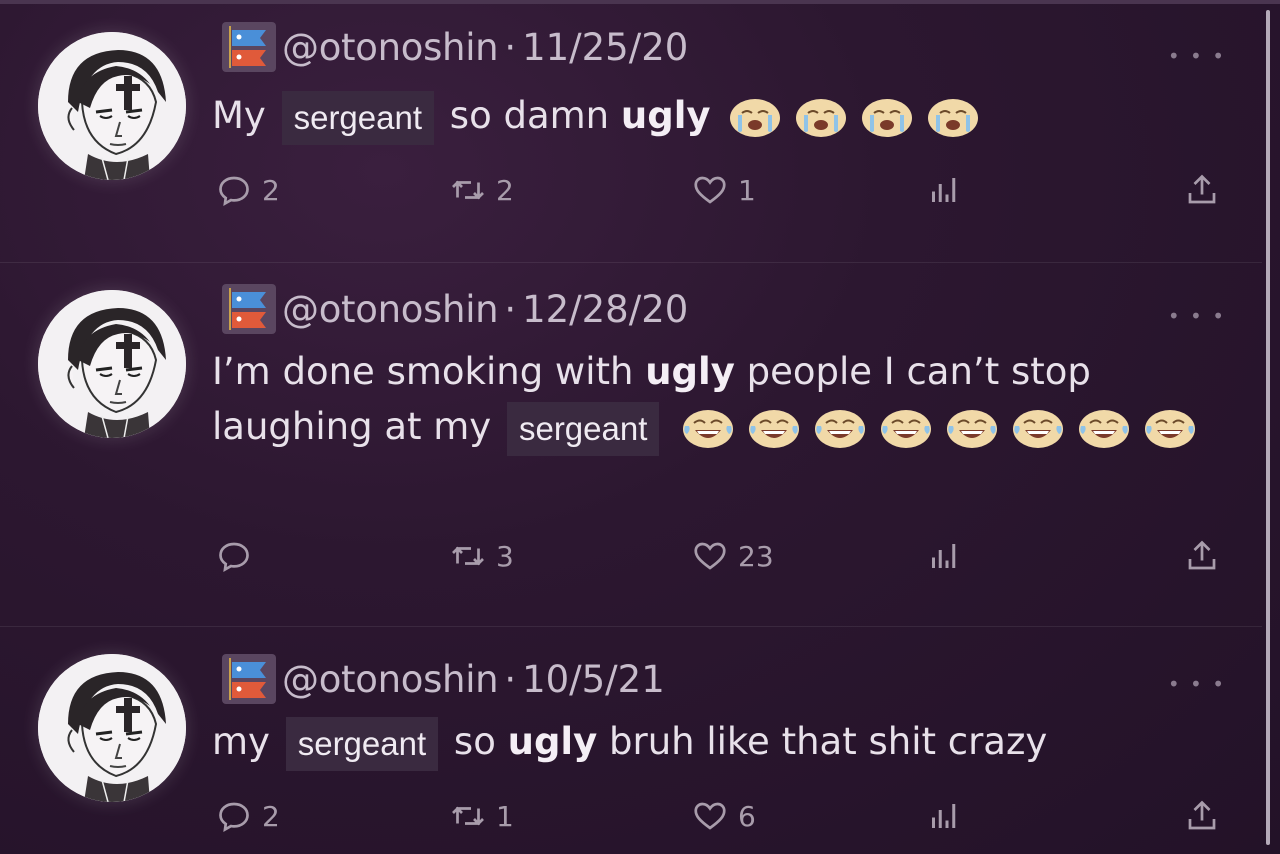  What do you see at coordinates (747, 190) in the screenshot?
I see `like-count: 1` at bounding box center [747, 190].